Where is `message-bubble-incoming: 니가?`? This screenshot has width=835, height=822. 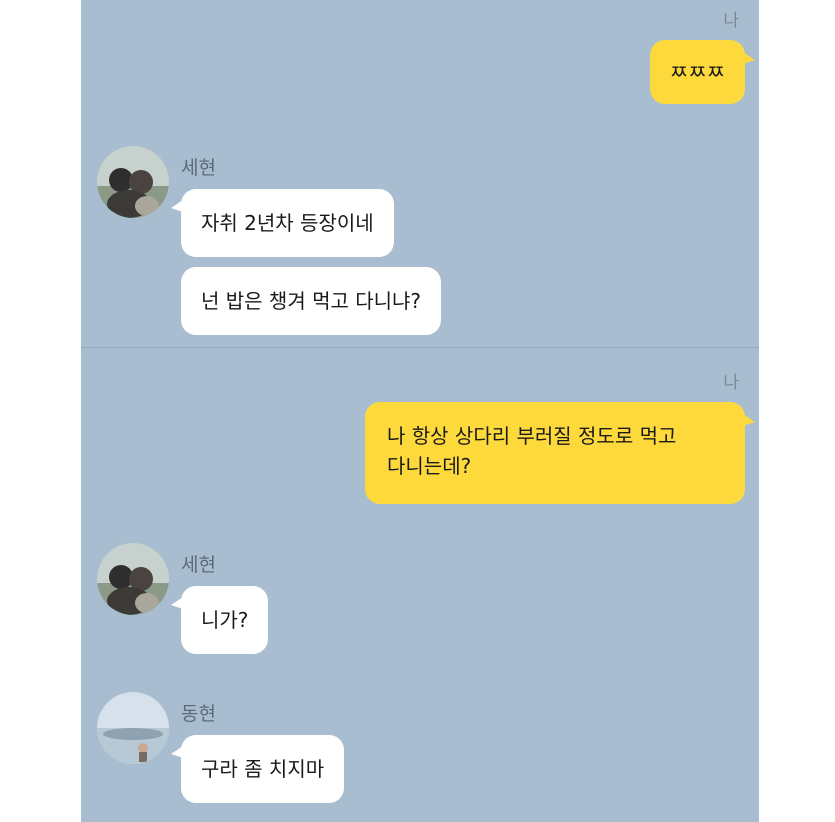 message-bubble-incoming: 니가? is located at coordinates (225, 620).